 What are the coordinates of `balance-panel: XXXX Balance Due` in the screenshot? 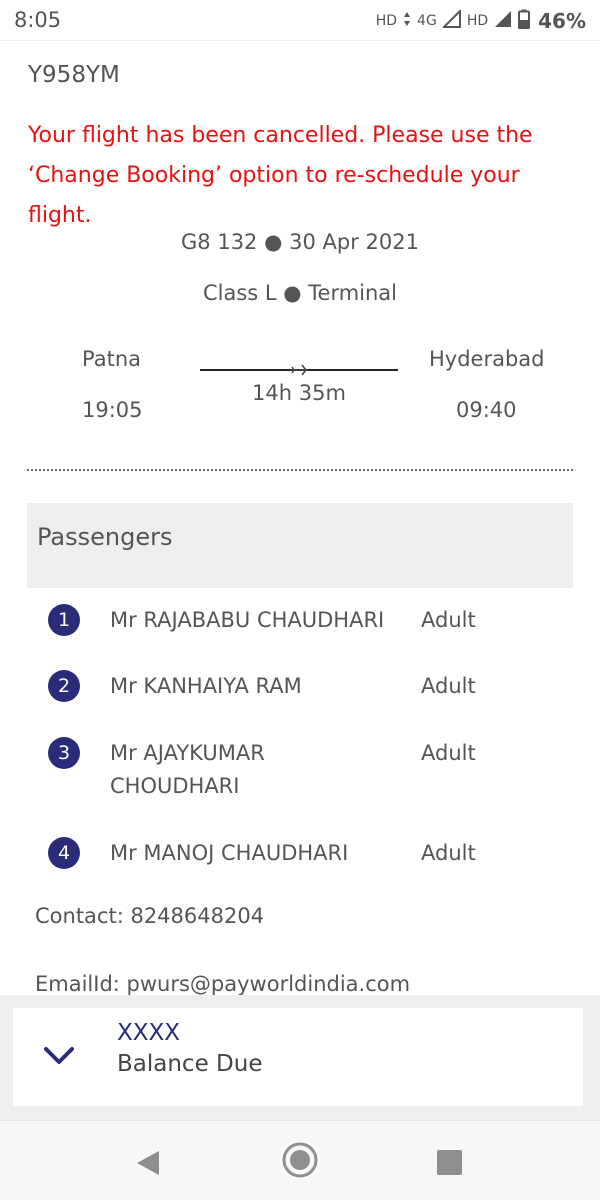 It's located at (300, 1057).